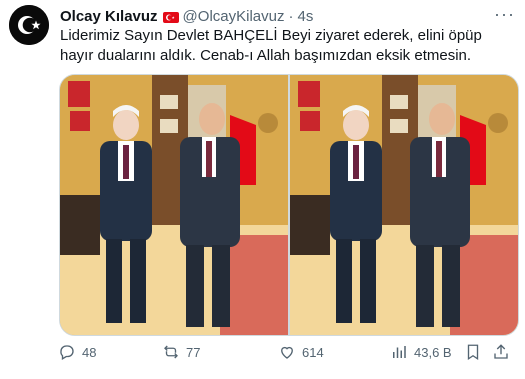  Describe the element at coordinates (77, 352) in the screenshot. I see `reply-button: 48` at that location.